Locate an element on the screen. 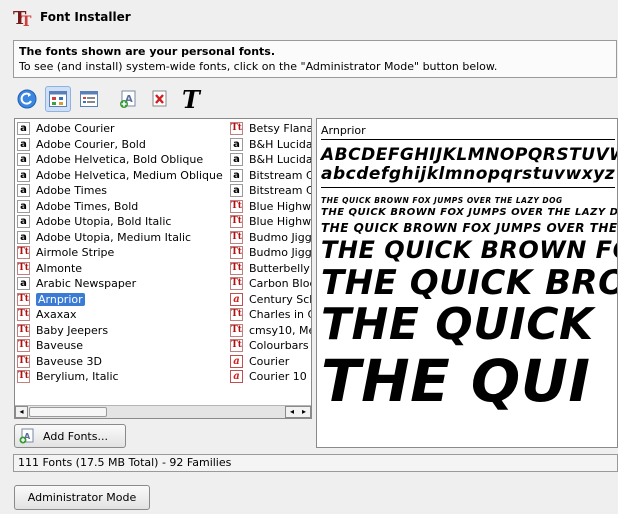 The height and width of the screenshot is (514, 618). font-list-item: a Adobe Helvetica, Medium Oblique is located at coordinates (122, 176).